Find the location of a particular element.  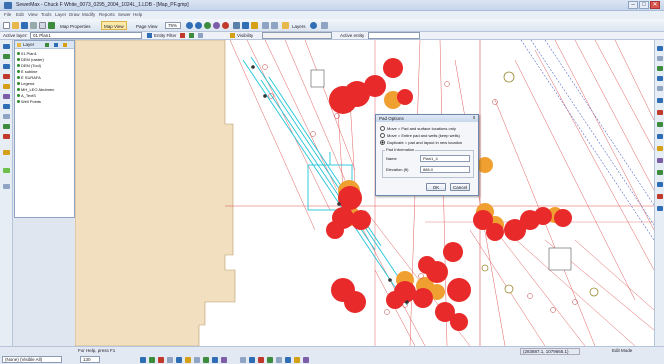

cancel-button: Cancel is located at coordinates (460, 187).